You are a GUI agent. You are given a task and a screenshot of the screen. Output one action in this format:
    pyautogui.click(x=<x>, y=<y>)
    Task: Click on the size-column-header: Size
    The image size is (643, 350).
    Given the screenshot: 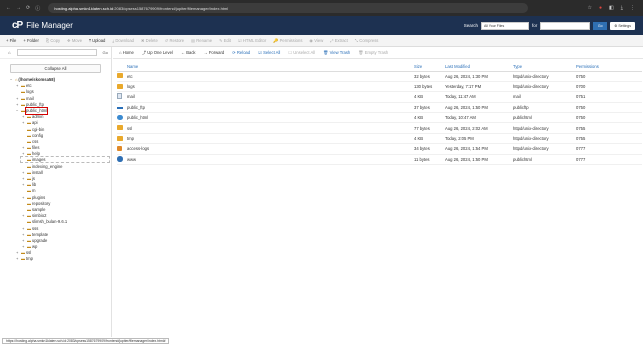 What is the action you would take?
    pyautogui.click(x=429, y=67)
    